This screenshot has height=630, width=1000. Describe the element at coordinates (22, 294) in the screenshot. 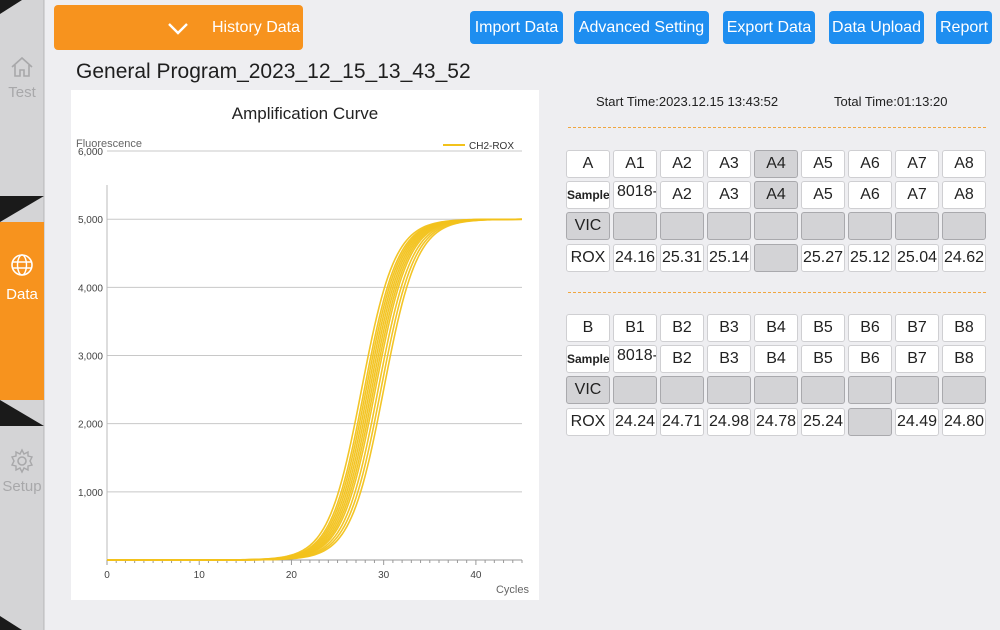

I see `sidebar-item-label: Data` at that location.